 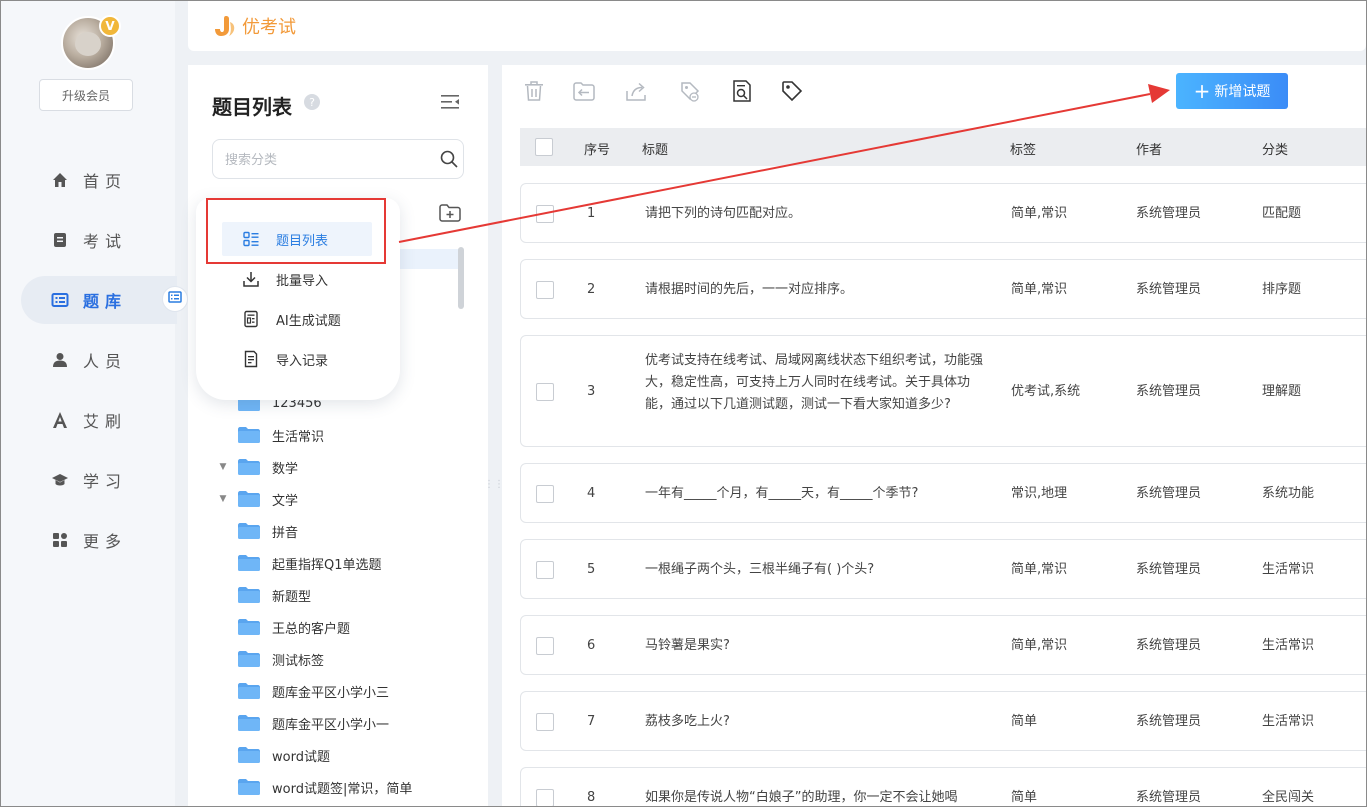 What do you see at coordinates (281, 435) in the screenshot?
I see `folder-item: 生活常识` at bounding box center [281, 435].